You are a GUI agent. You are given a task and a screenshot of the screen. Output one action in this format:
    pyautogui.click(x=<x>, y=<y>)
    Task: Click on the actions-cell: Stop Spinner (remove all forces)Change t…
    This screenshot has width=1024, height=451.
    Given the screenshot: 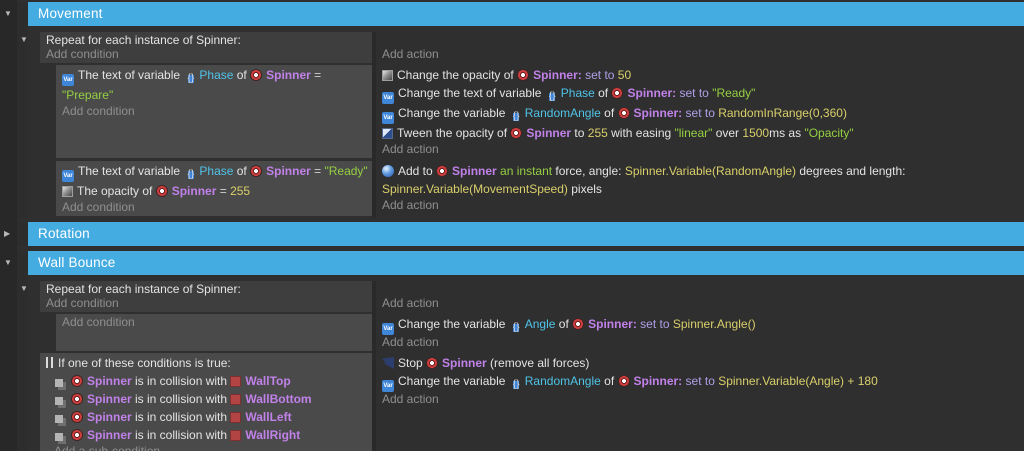 What is the action you would take?
    pyautogui.click(x=700, y=402)
    